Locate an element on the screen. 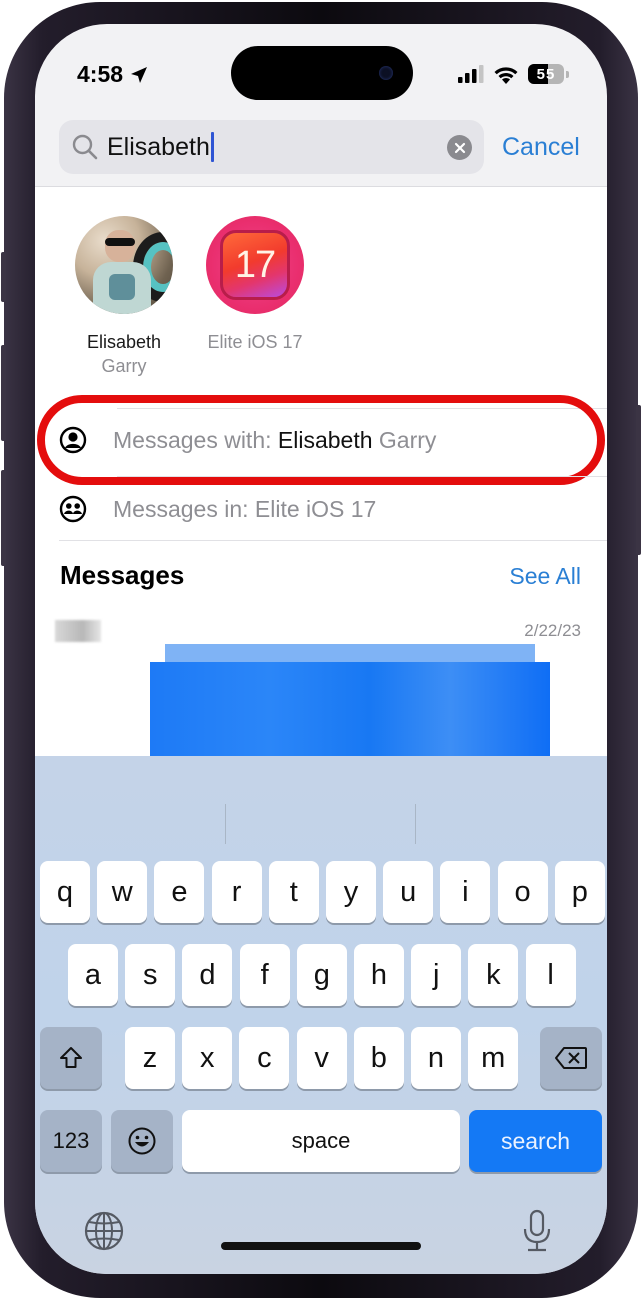 The height and width of the screenshot is (1301, 642). search-input: Elisabeth is located at coordinates (271, 147).